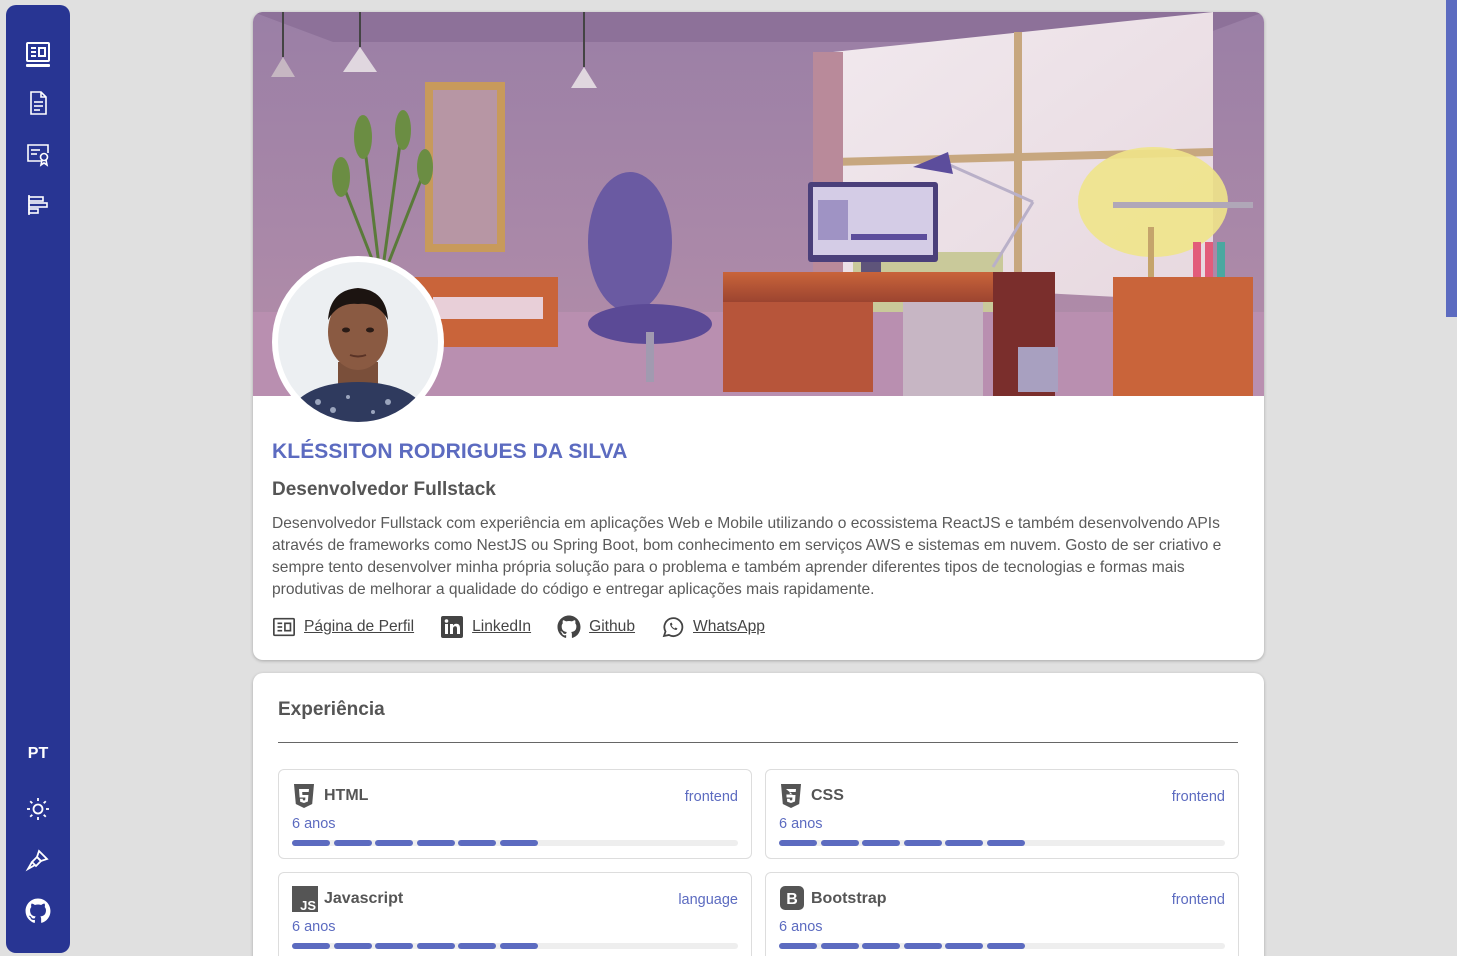 The height and width of the screenshot is (956, 1457). I want to click on github-link-label: Github, so click(612, 626).